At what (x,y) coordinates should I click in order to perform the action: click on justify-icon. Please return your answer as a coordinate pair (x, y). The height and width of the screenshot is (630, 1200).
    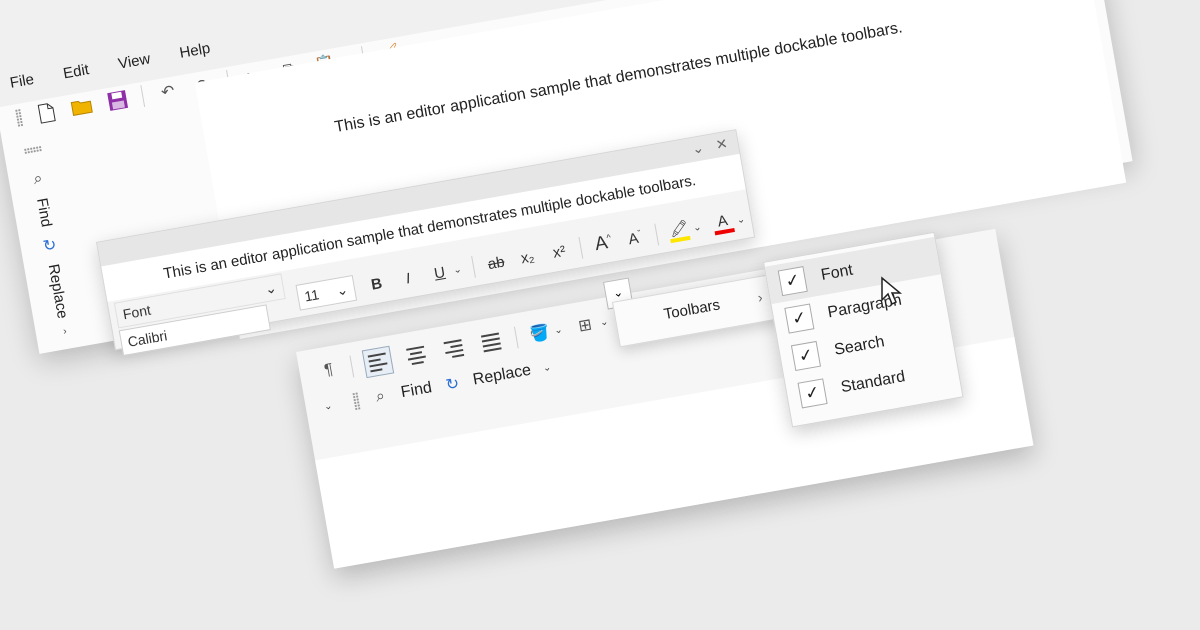
    Looking at the image, I should click on (491, 342).